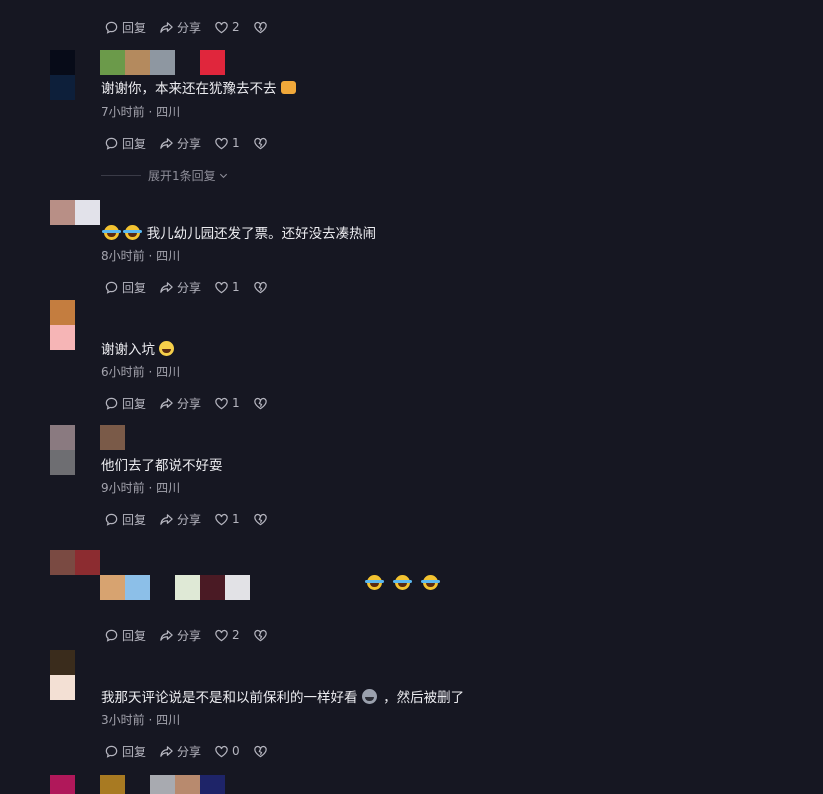  What do you see at coordinates (141, 372) in the screenshot?
I see `comment-meta: 6小时前 · 四川` at bounding box center [141, 372].